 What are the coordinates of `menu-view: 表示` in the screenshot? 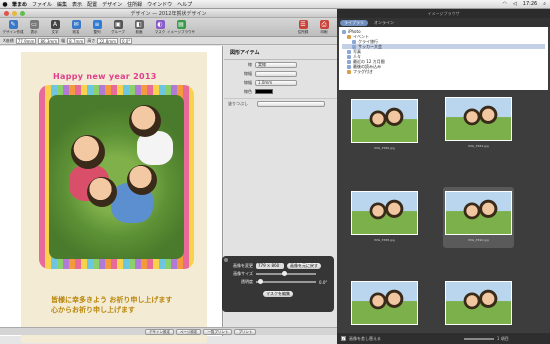 It's located at (79, 4).